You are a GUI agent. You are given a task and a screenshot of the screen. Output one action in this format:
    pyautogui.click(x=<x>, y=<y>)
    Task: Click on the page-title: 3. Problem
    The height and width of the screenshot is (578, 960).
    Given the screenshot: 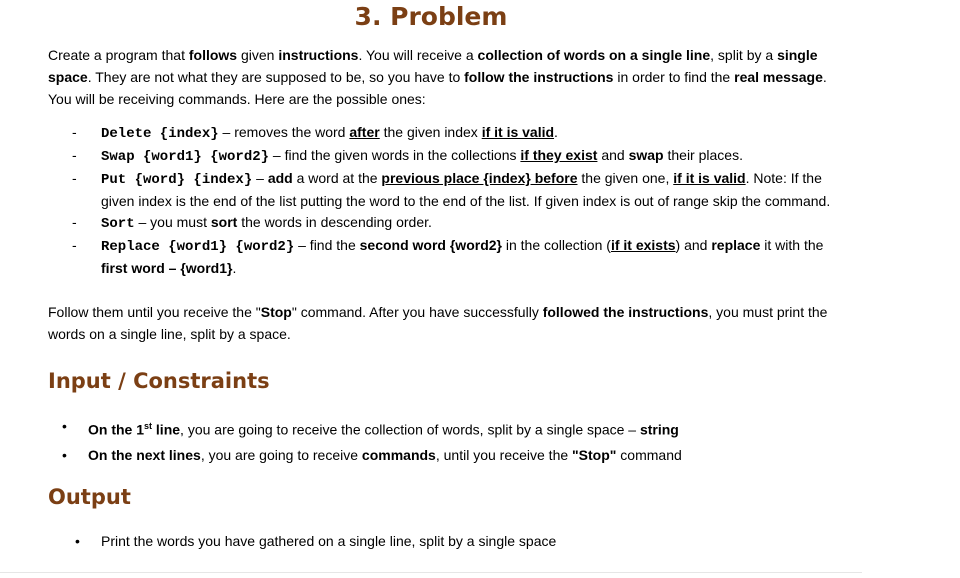 What is the action you would take?
    pyautogui.click(x=431, y=16)
    